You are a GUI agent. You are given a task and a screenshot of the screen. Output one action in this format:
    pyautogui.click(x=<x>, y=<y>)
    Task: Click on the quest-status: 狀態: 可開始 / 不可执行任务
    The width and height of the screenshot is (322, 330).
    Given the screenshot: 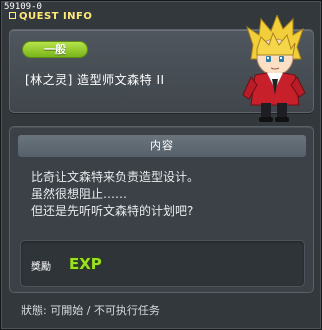 What is the action you would take?
    pyautogui.click(x=90, y=310)
    